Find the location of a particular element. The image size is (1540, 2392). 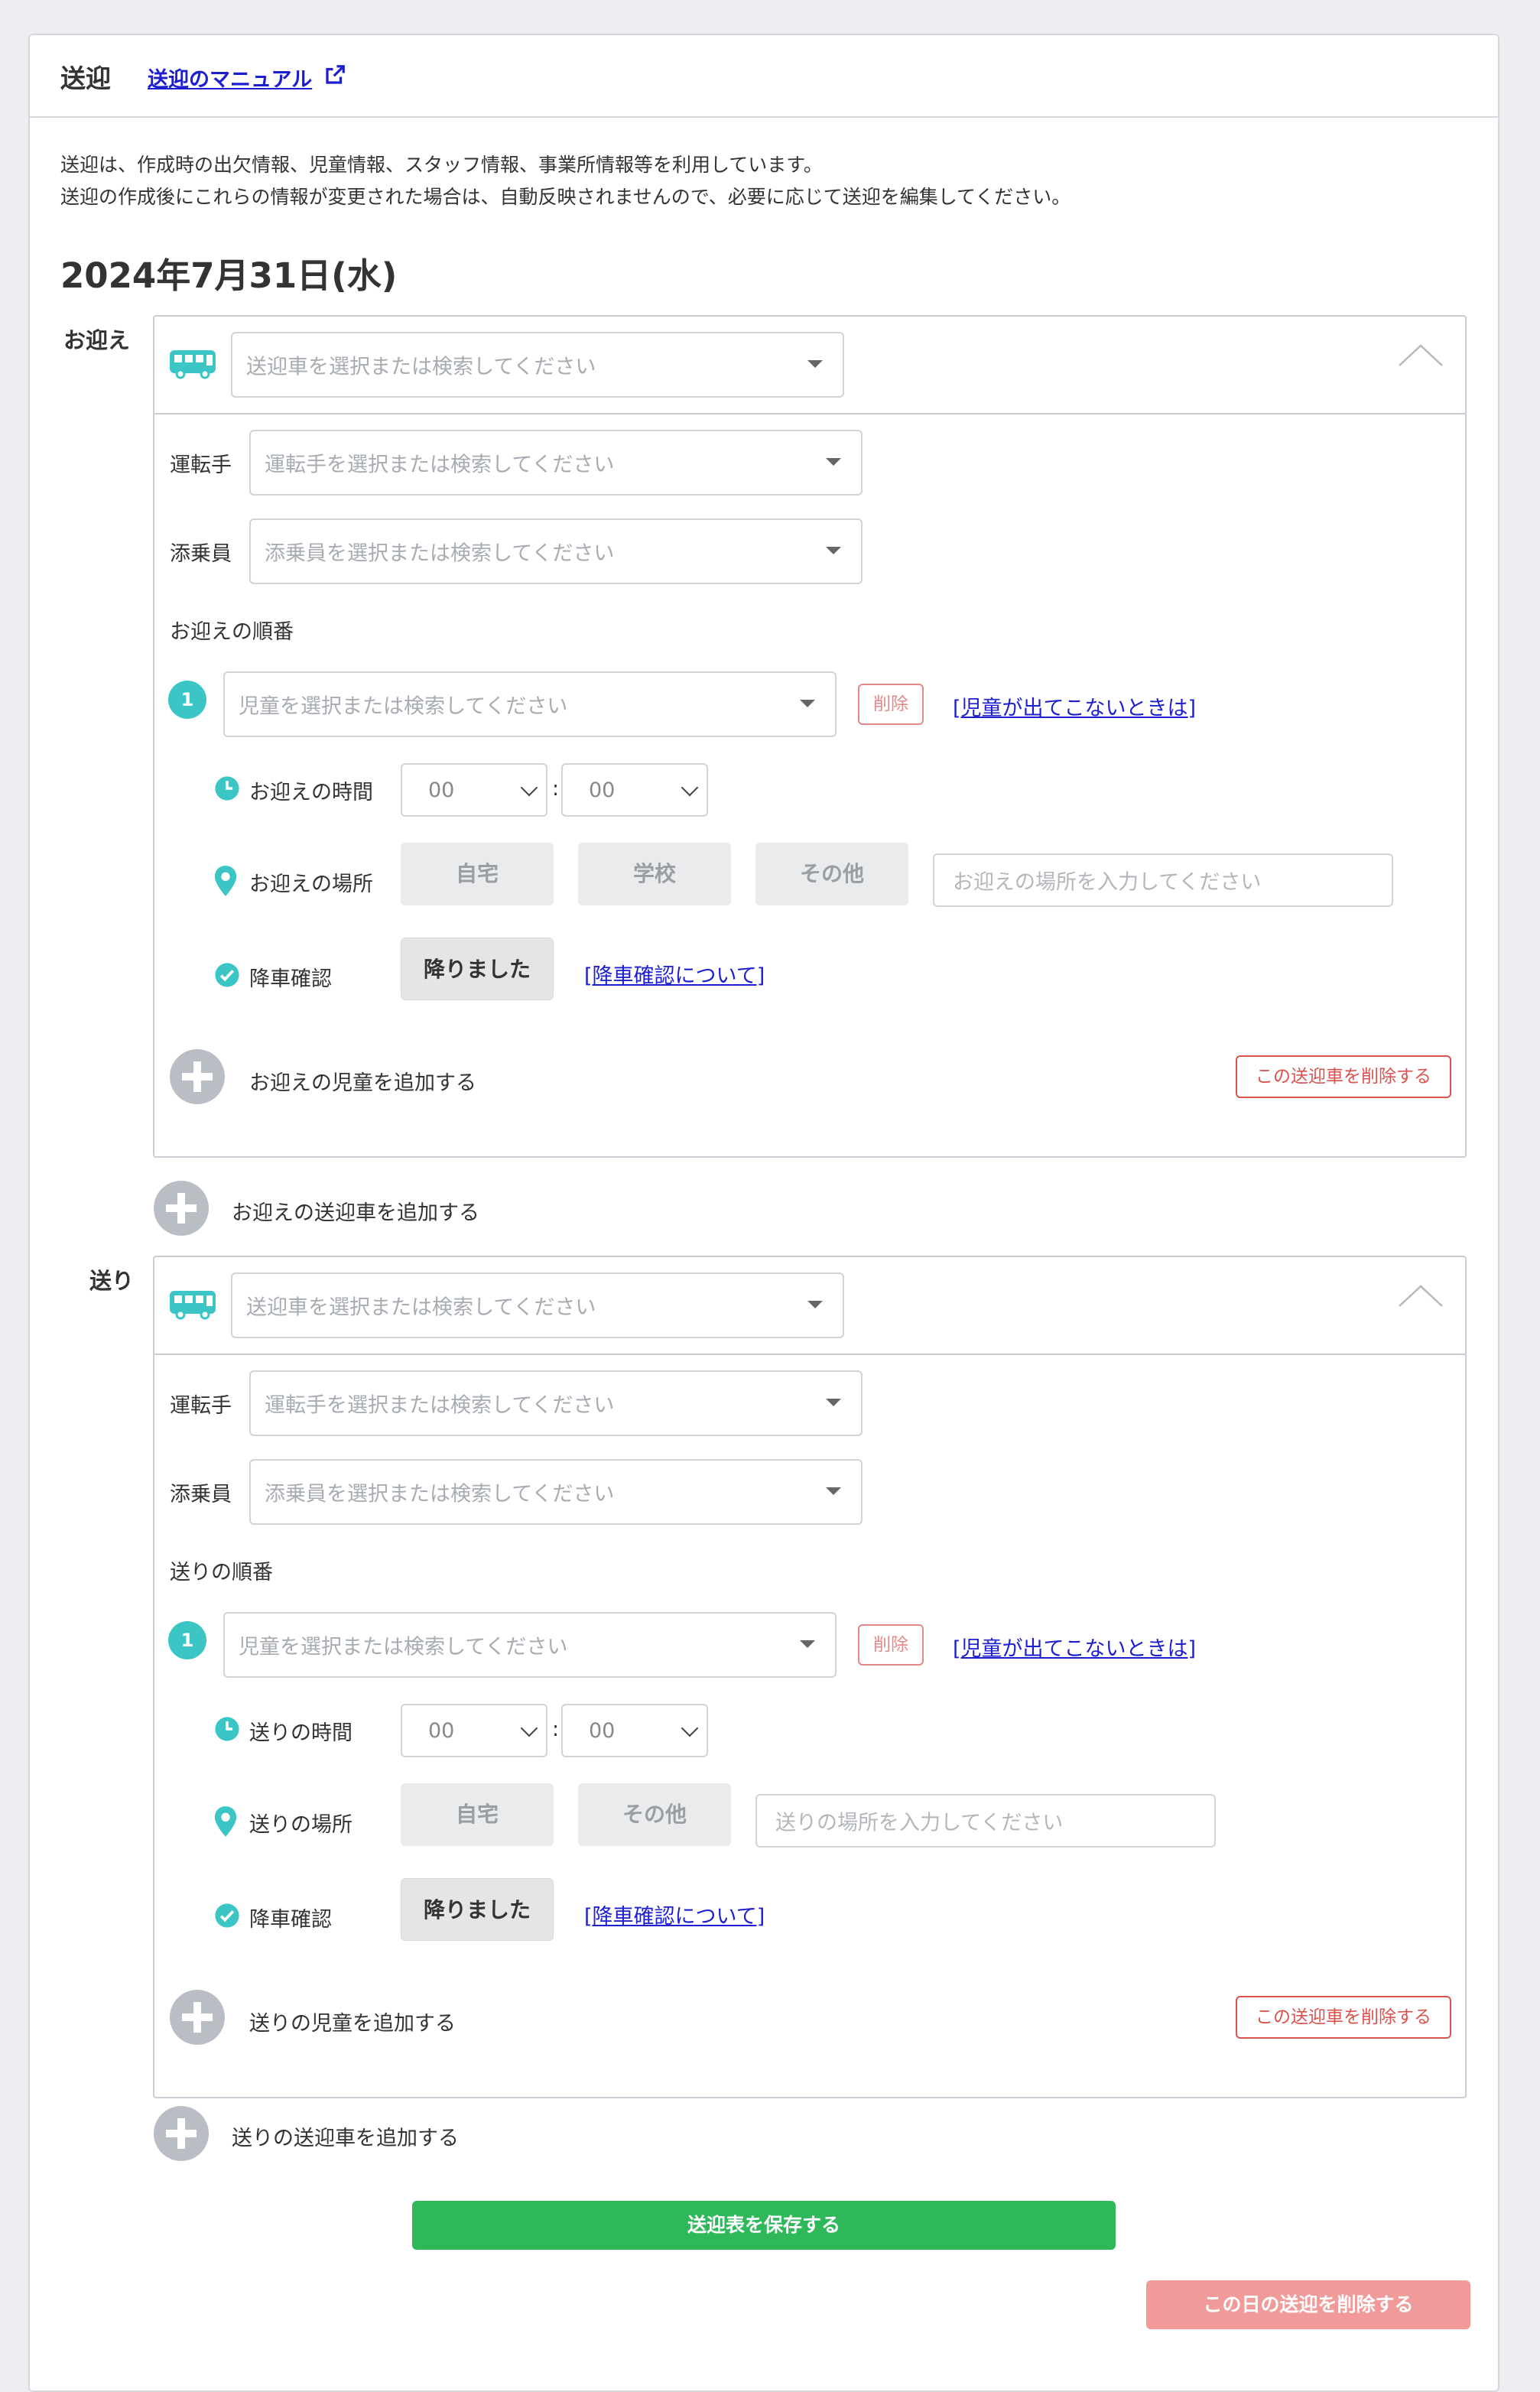

pickup-vehicle-select: 送迎車を選択または検索してください is located at coordinates (537, 365).